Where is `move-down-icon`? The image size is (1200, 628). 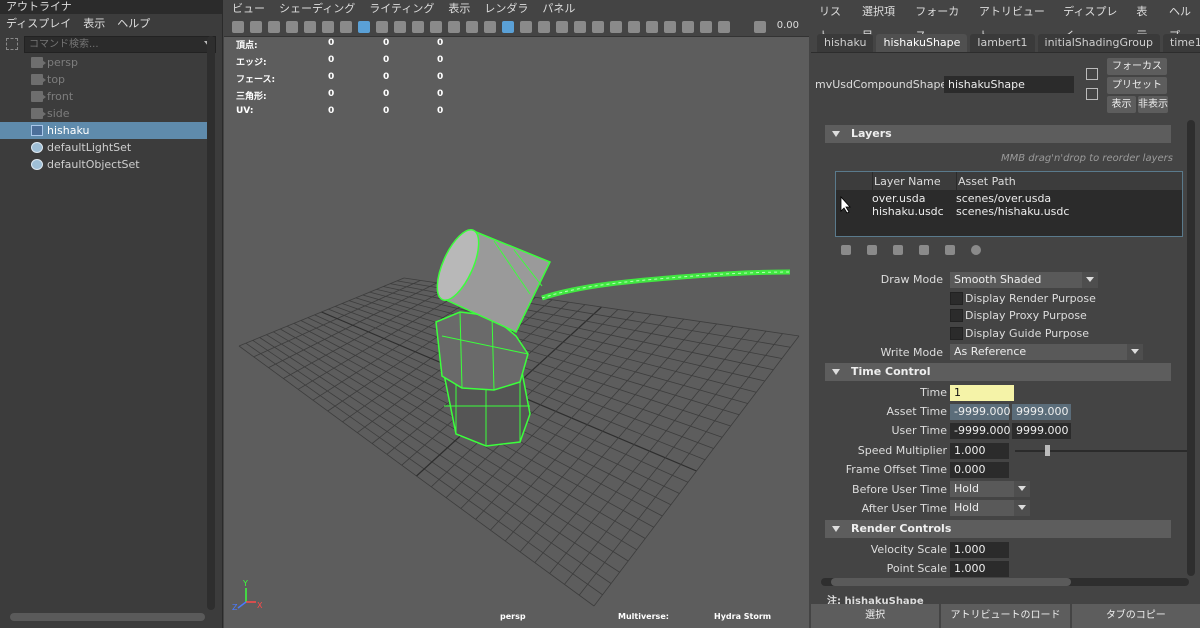
move-down-icon is located at coordinates (924, 250).